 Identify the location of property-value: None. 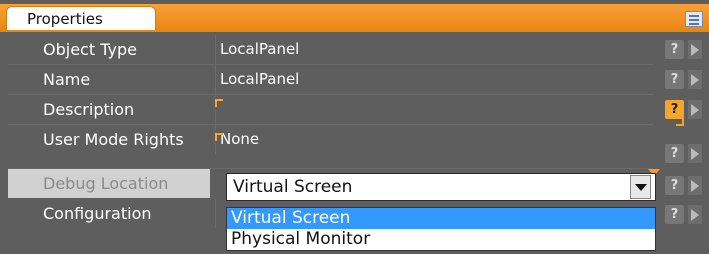
(440, 139).